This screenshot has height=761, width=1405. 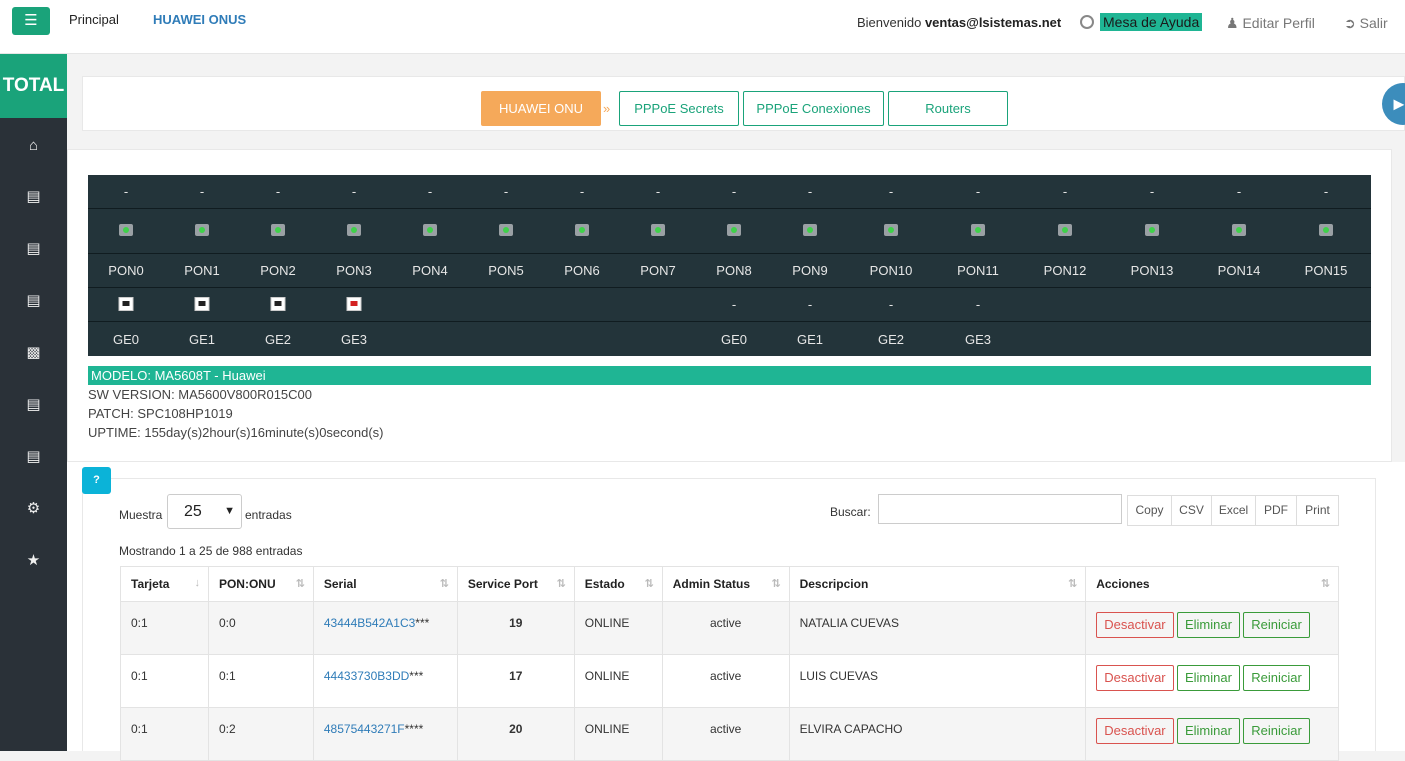 I want to click on step-huawei-onu: HUAWEI ONU, so click(x=541, y=108).